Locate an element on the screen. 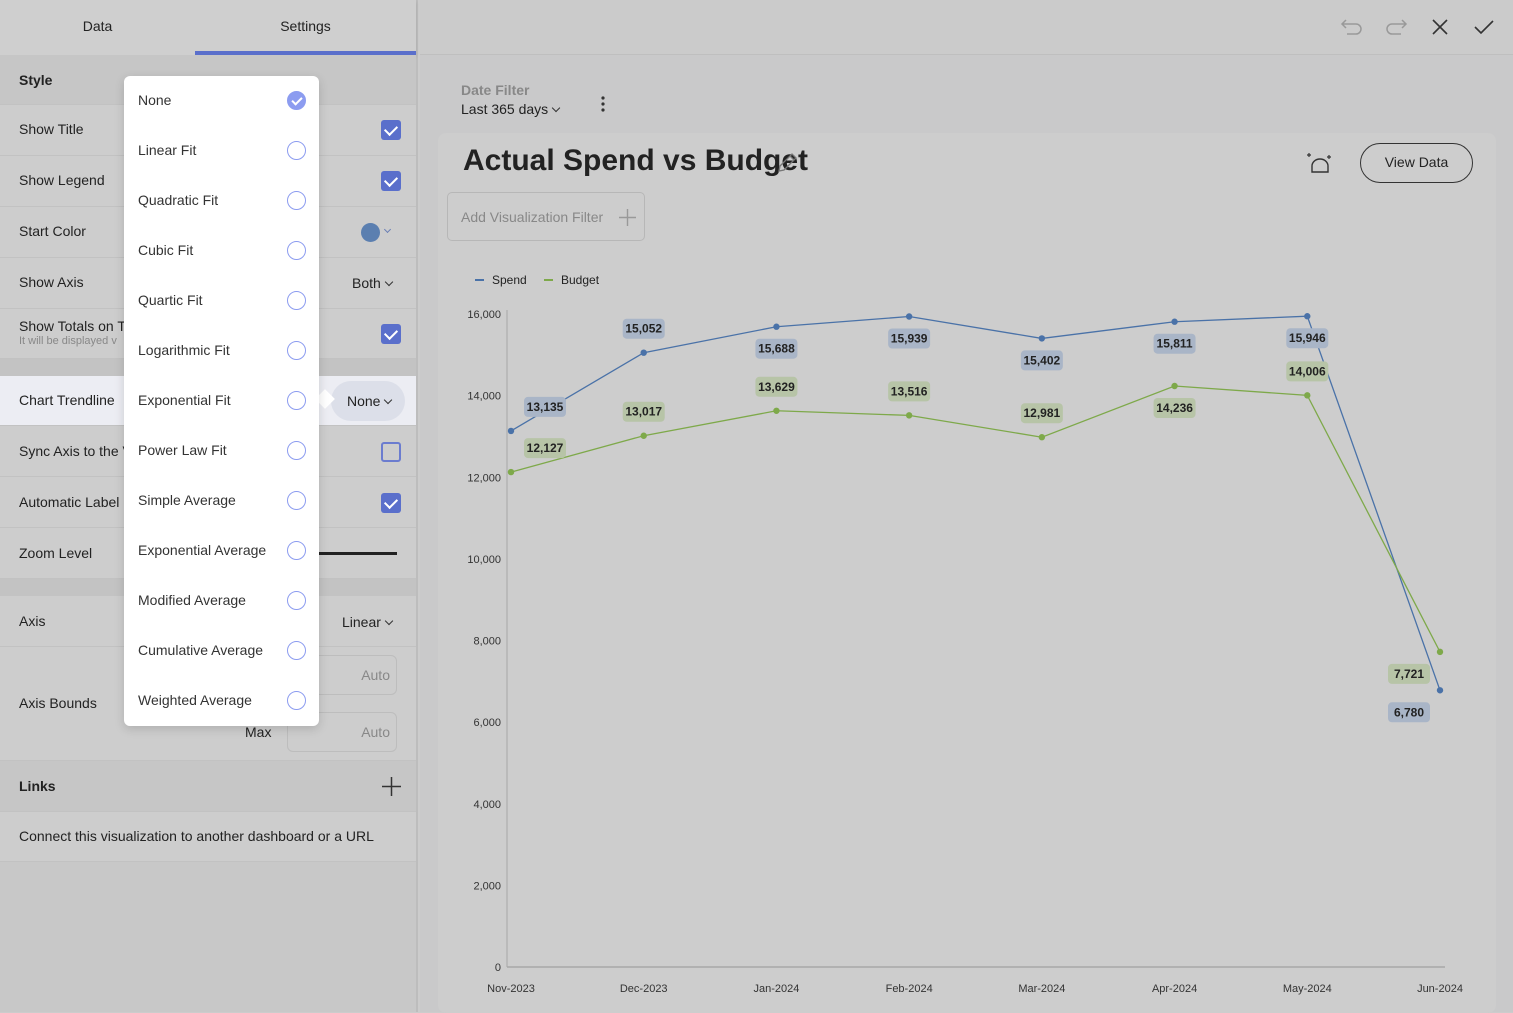  data-label-spend: 15,939 is located at coordinates (909, 338).